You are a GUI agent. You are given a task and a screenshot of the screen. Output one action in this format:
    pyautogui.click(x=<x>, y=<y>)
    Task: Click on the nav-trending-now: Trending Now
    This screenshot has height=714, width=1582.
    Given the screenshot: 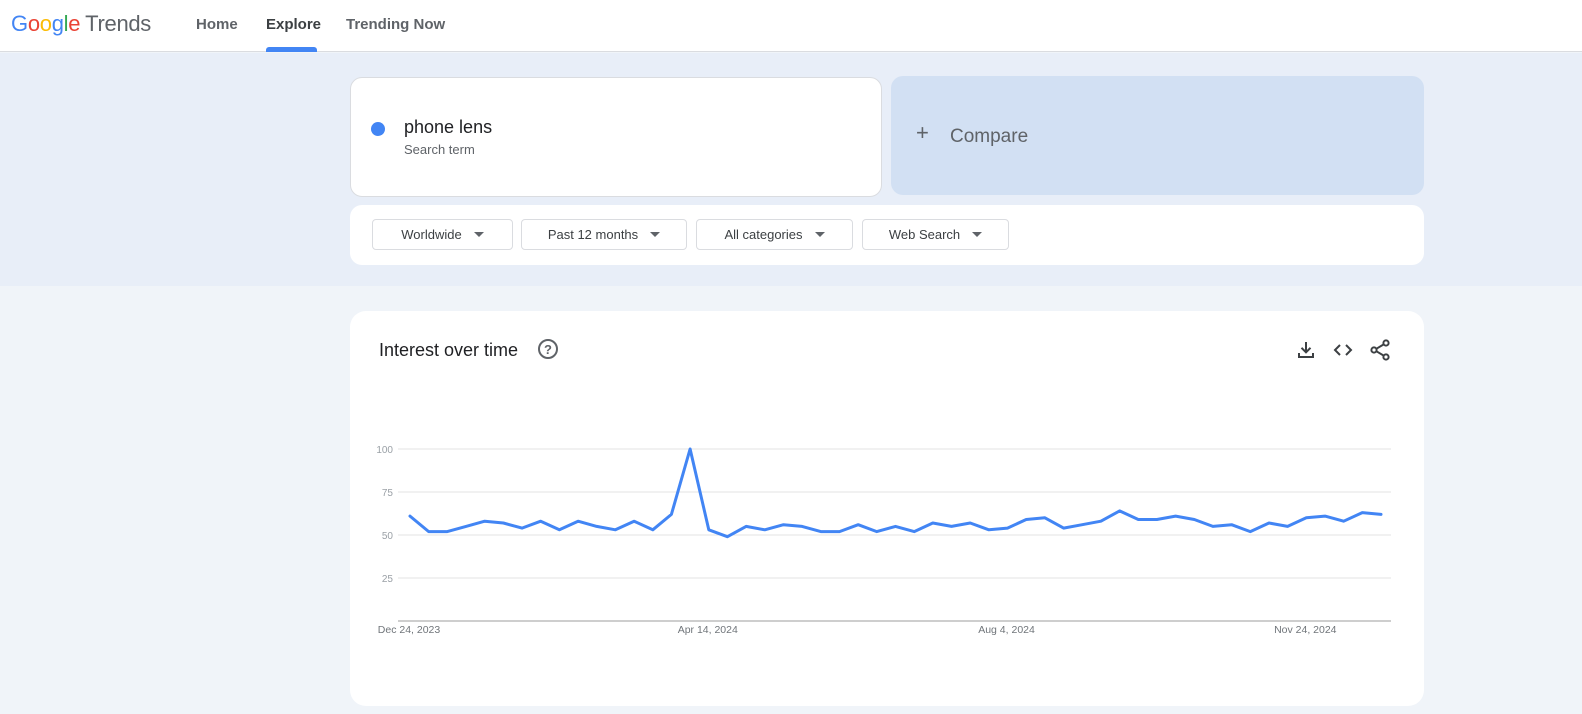 What is the action you would take?
    pyautogui.click(x=395, y=24)
    